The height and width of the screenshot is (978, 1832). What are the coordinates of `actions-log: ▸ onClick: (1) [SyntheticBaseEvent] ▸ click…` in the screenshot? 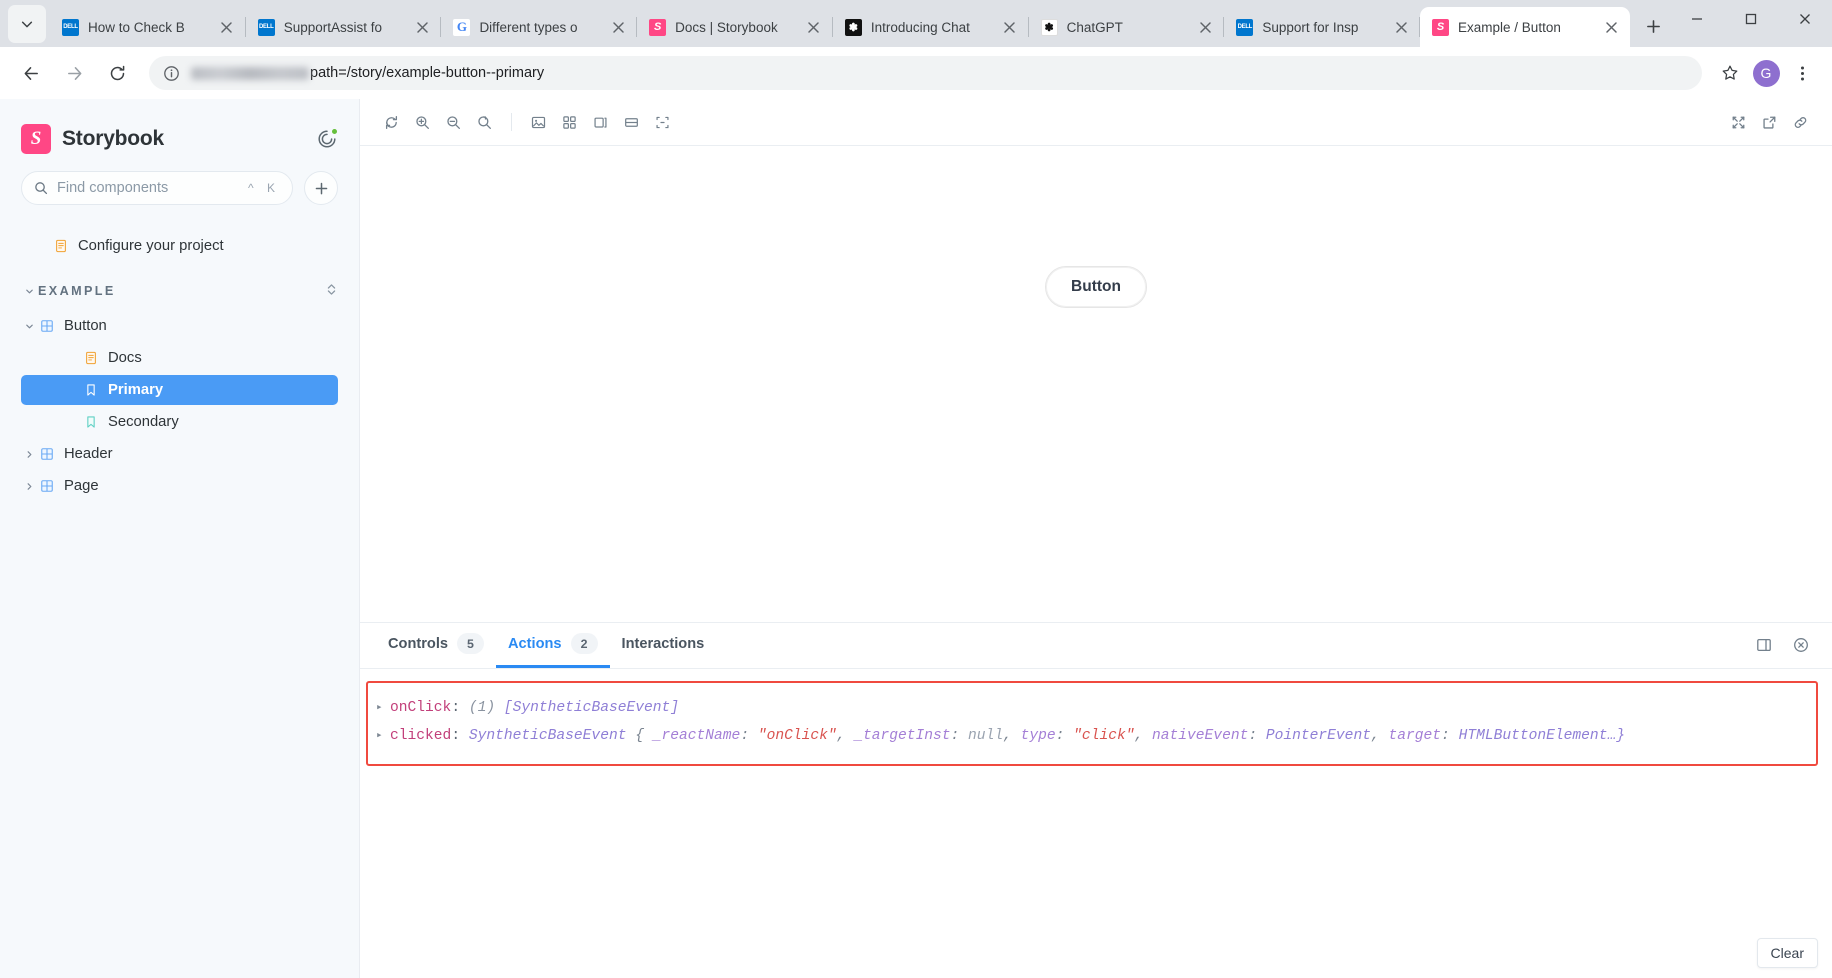 It's located at (1092, 723).